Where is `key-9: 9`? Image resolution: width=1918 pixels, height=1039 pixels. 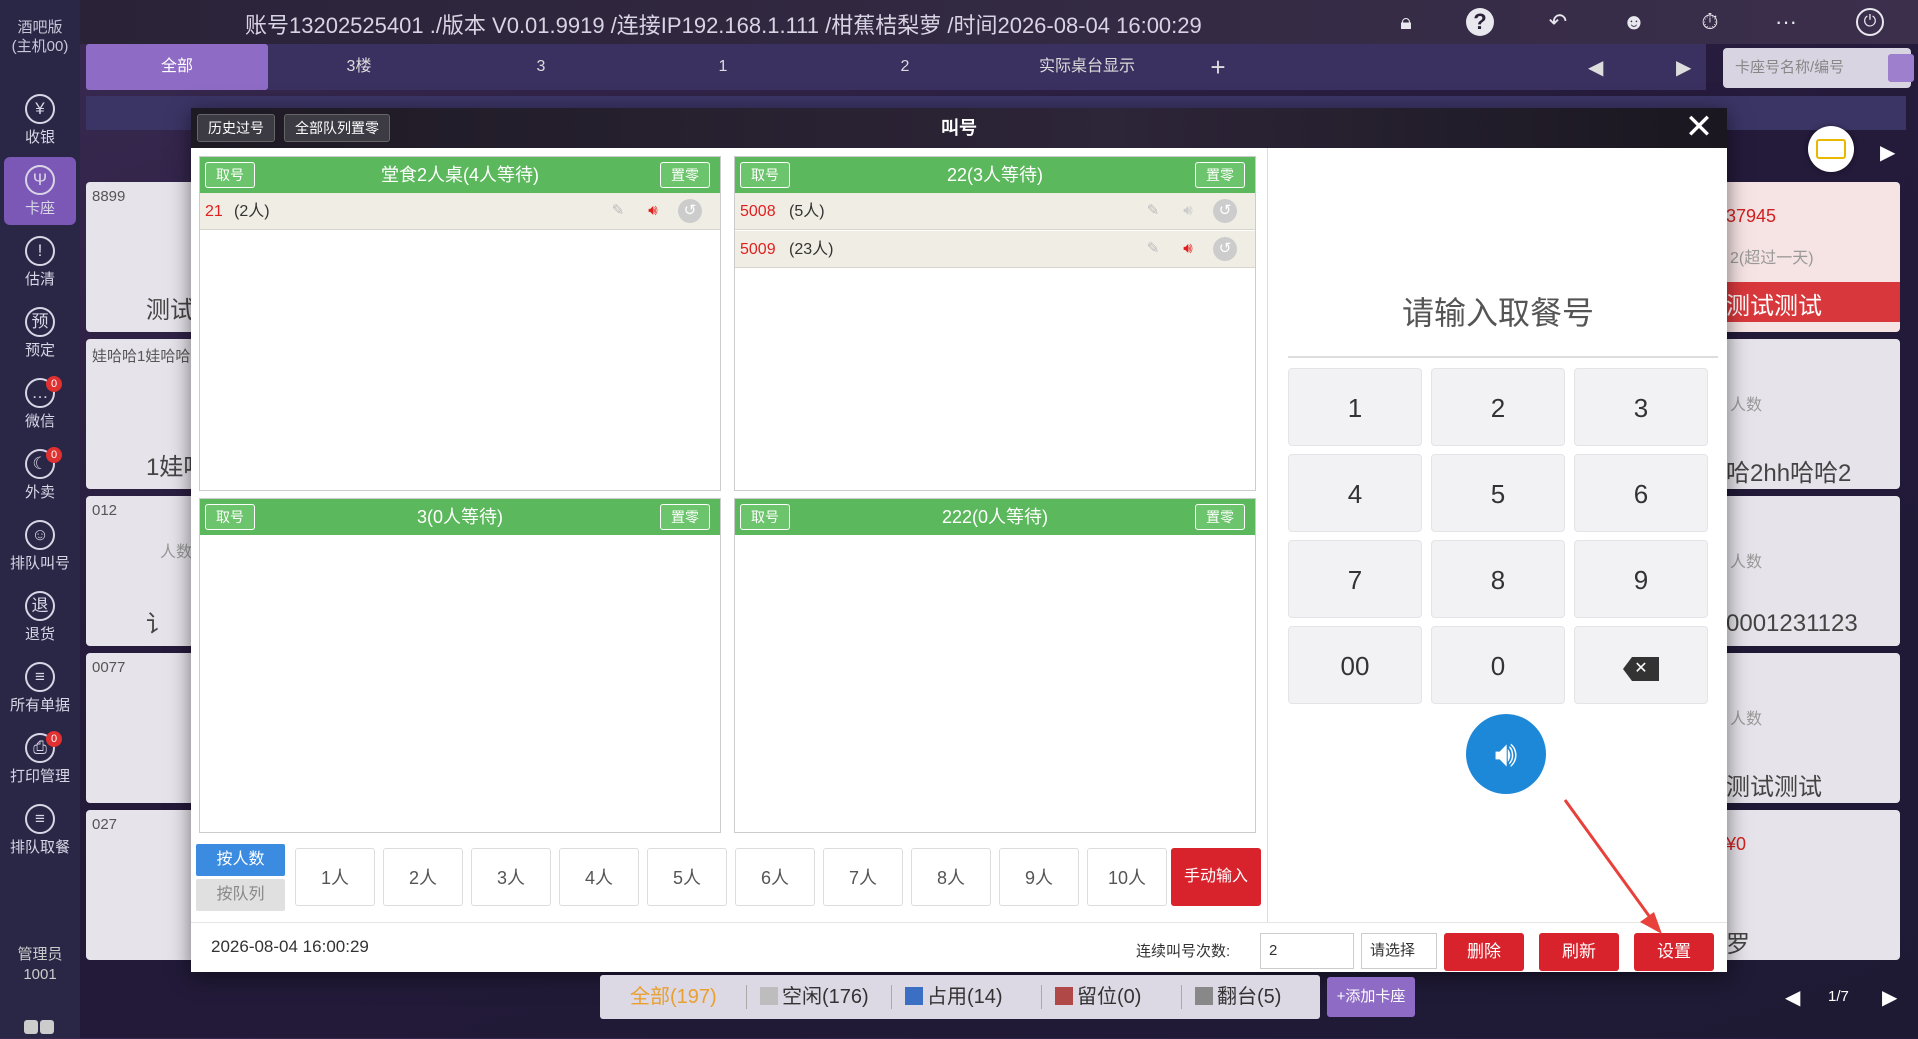
key-9: 9 is located at coordinates (1641, 579).